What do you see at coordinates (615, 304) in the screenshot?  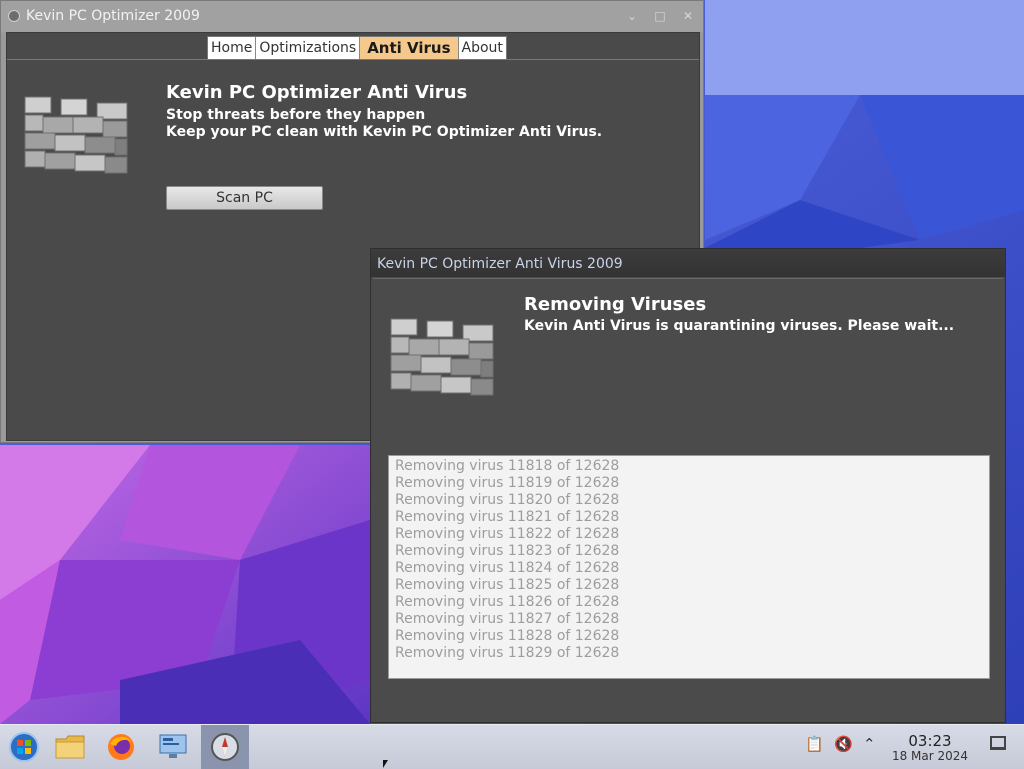 I see `removing-viruses-heading: Removing Viruses` at bounding box center [615, 304].